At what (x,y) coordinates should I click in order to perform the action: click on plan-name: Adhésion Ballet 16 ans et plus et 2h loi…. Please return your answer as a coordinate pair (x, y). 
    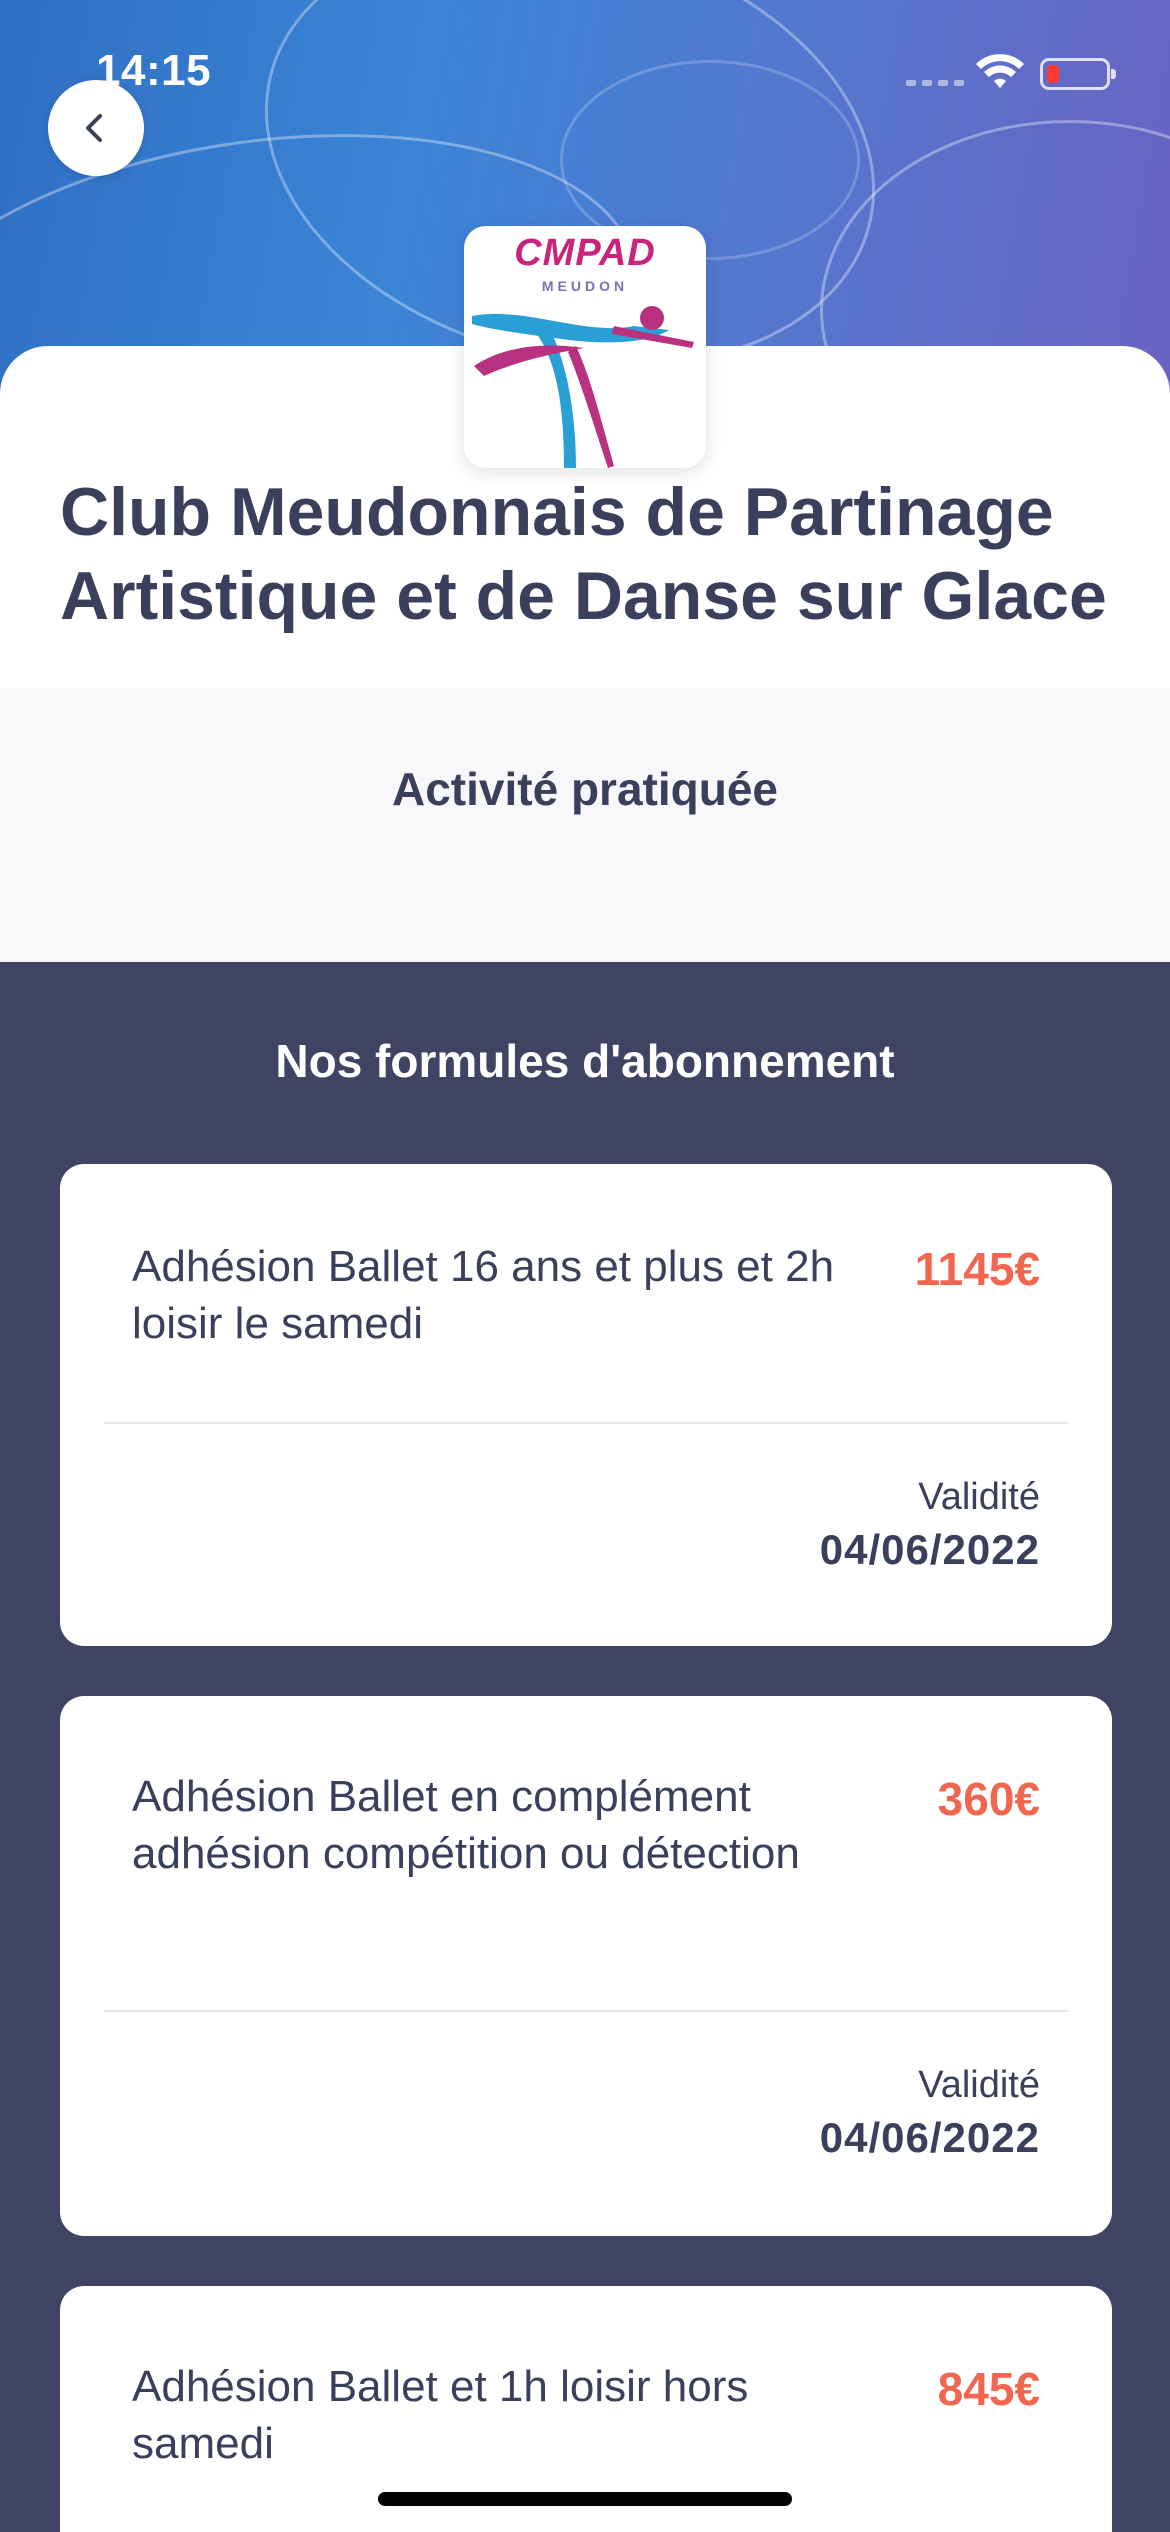
    Looking at the image, I should click on (483, 1295).